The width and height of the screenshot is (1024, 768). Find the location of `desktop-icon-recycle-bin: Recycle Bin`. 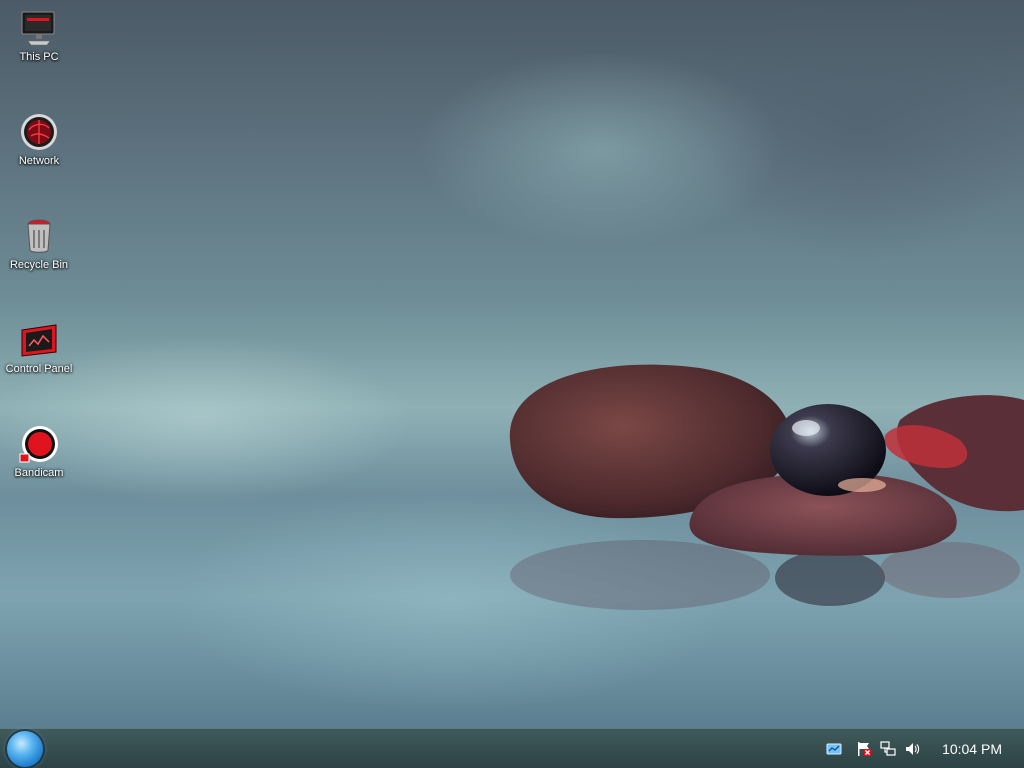

desktop-icon-recycle-bin: Recycle Bin is located at coordinates (39, 243).